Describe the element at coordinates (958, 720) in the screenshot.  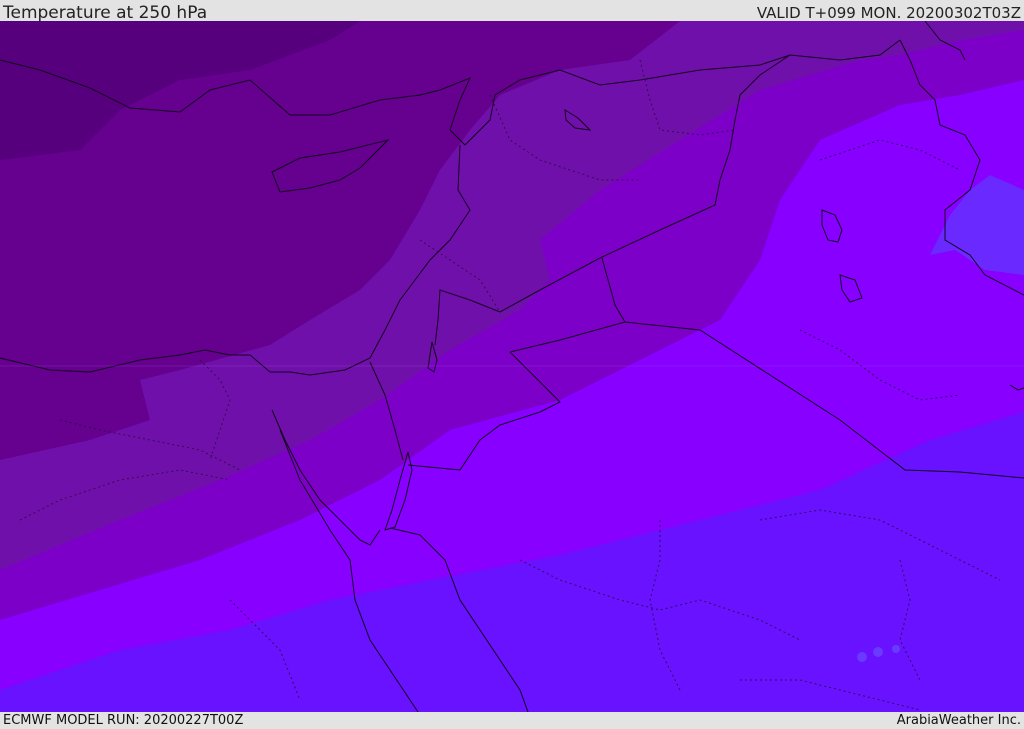
I see `brand-label: ArabiaWeather Inc.` at that location.